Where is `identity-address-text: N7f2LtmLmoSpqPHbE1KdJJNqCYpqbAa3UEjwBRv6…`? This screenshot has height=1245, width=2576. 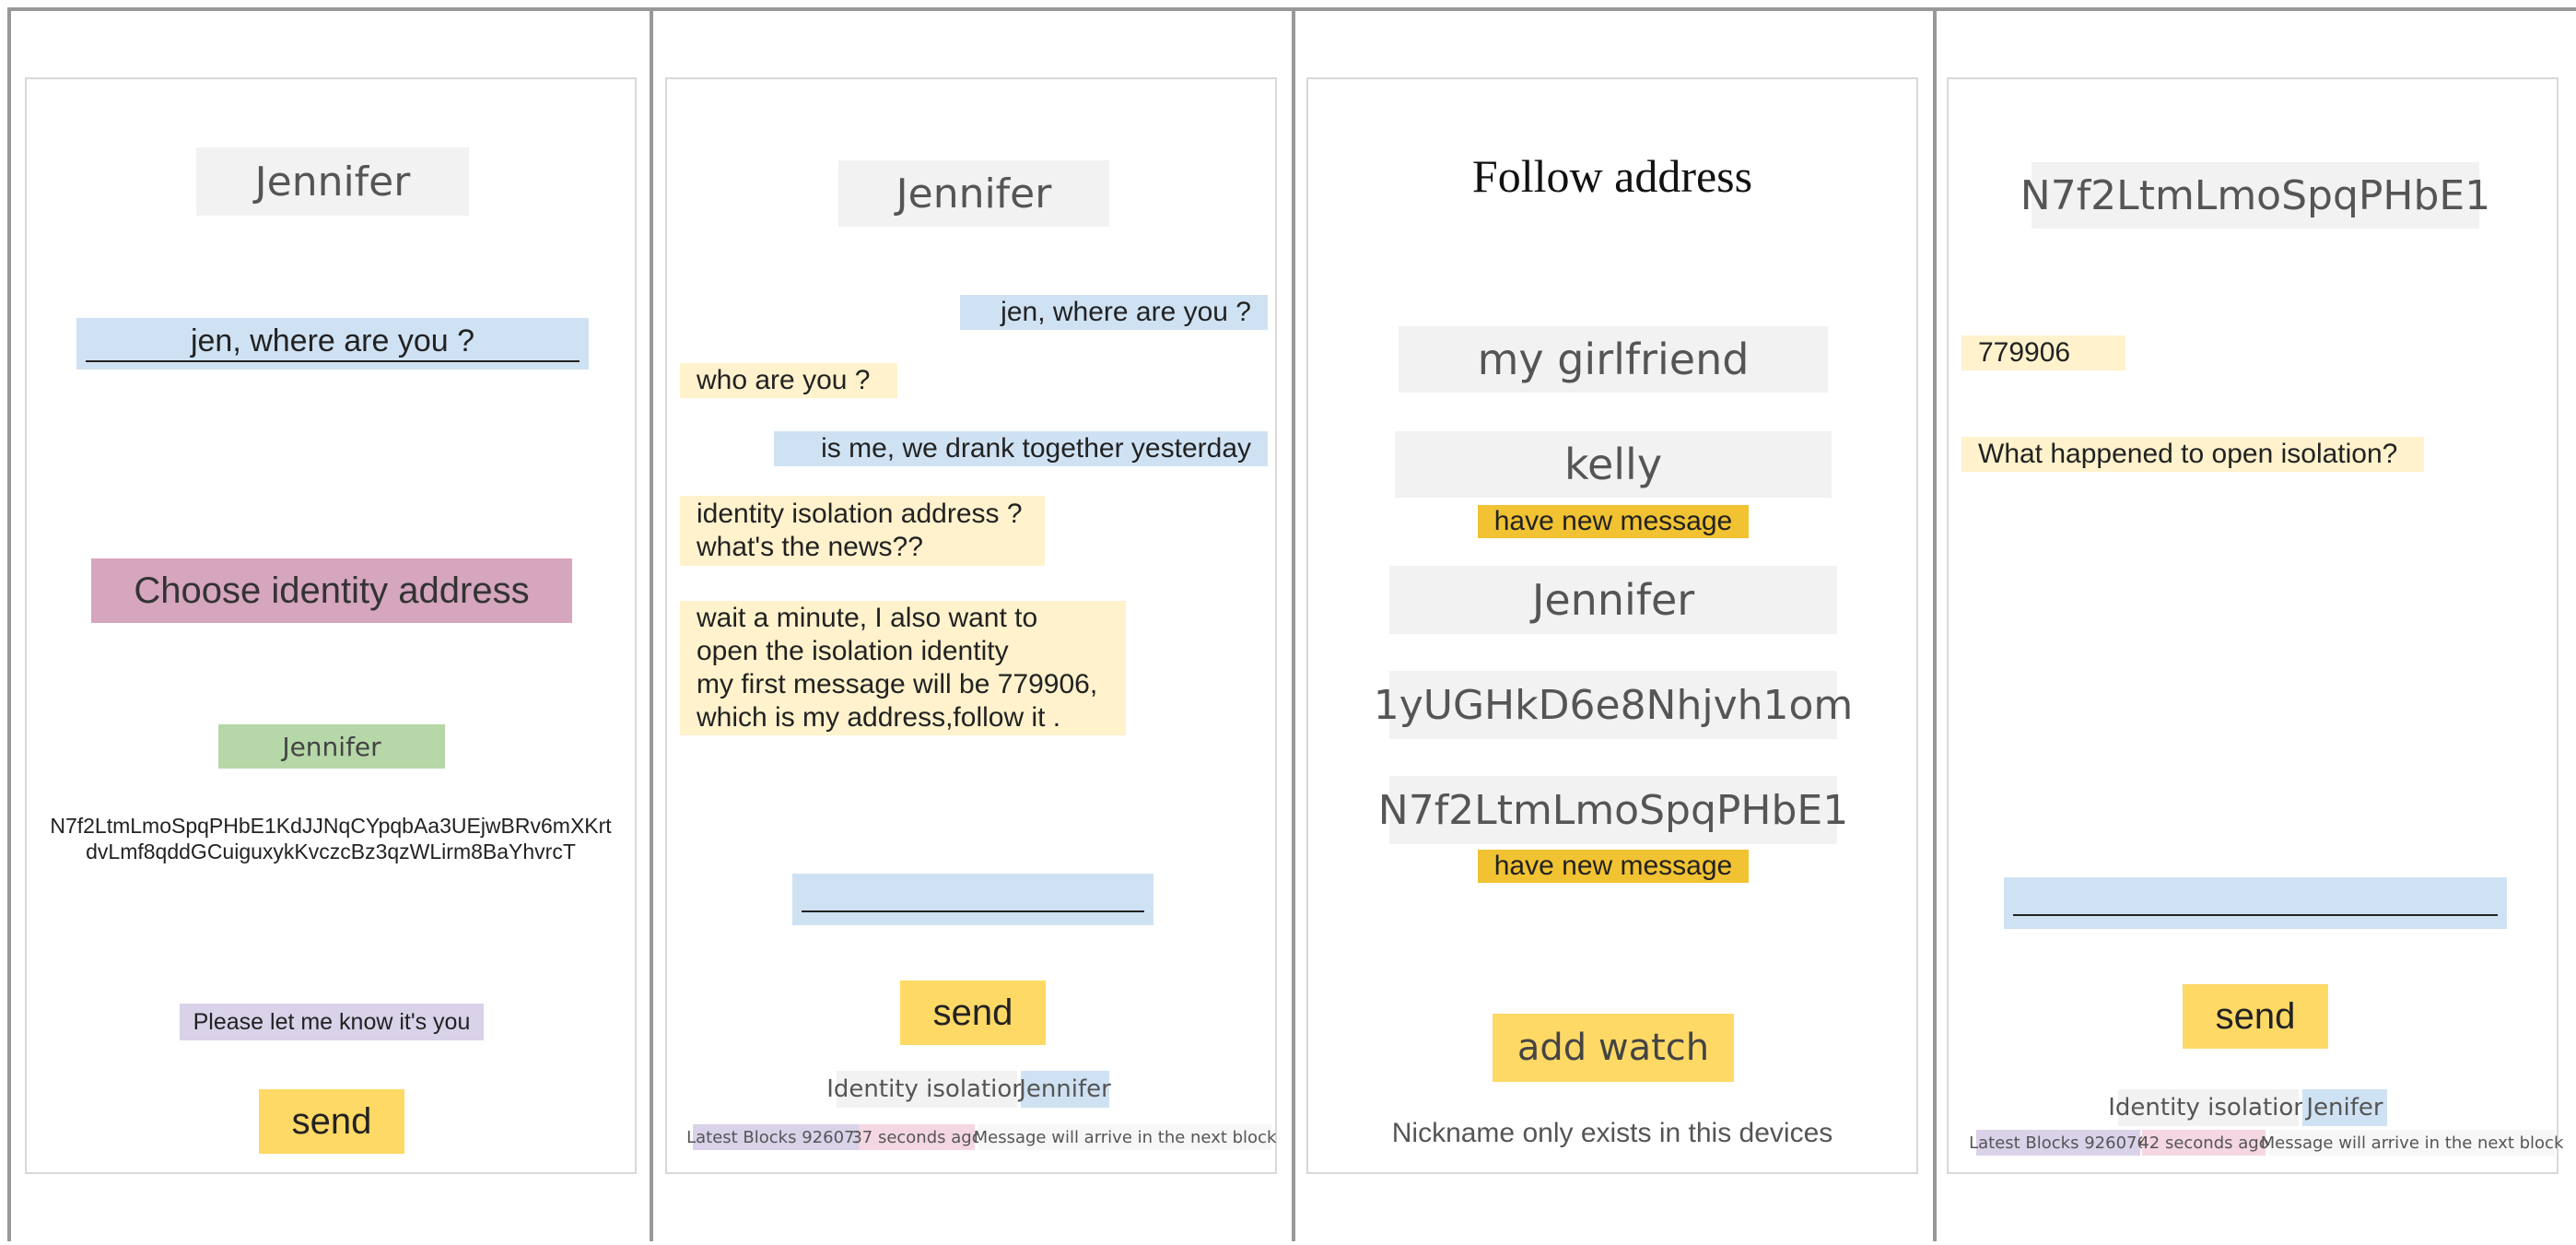
identity-address-text: N7f2LtmLmoSpqPHbE1KdJJNqCYpqbAa3UEjwBRv6… is located at coordinates (331, 838).